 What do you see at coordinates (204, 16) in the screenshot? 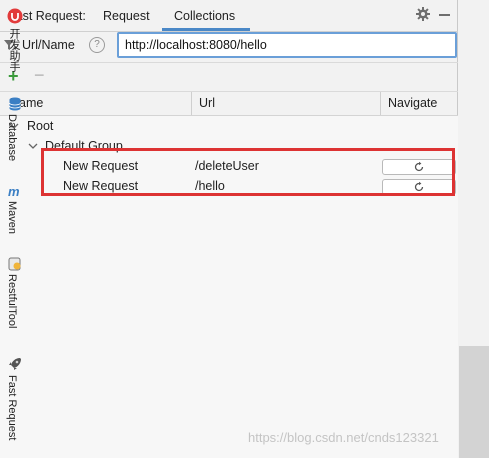
I see `tab-collections: Collections` at bounding box center [204, 16].